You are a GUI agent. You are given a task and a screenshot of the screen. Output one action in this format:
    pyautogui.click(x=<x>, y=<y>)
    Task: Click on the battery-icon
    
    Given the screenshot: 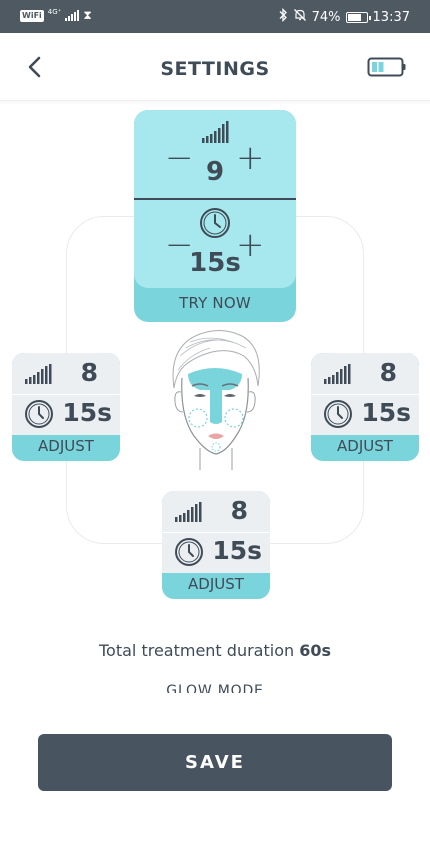 What is the action you would take?
    pyautogui.click(x=386, y=67)
    